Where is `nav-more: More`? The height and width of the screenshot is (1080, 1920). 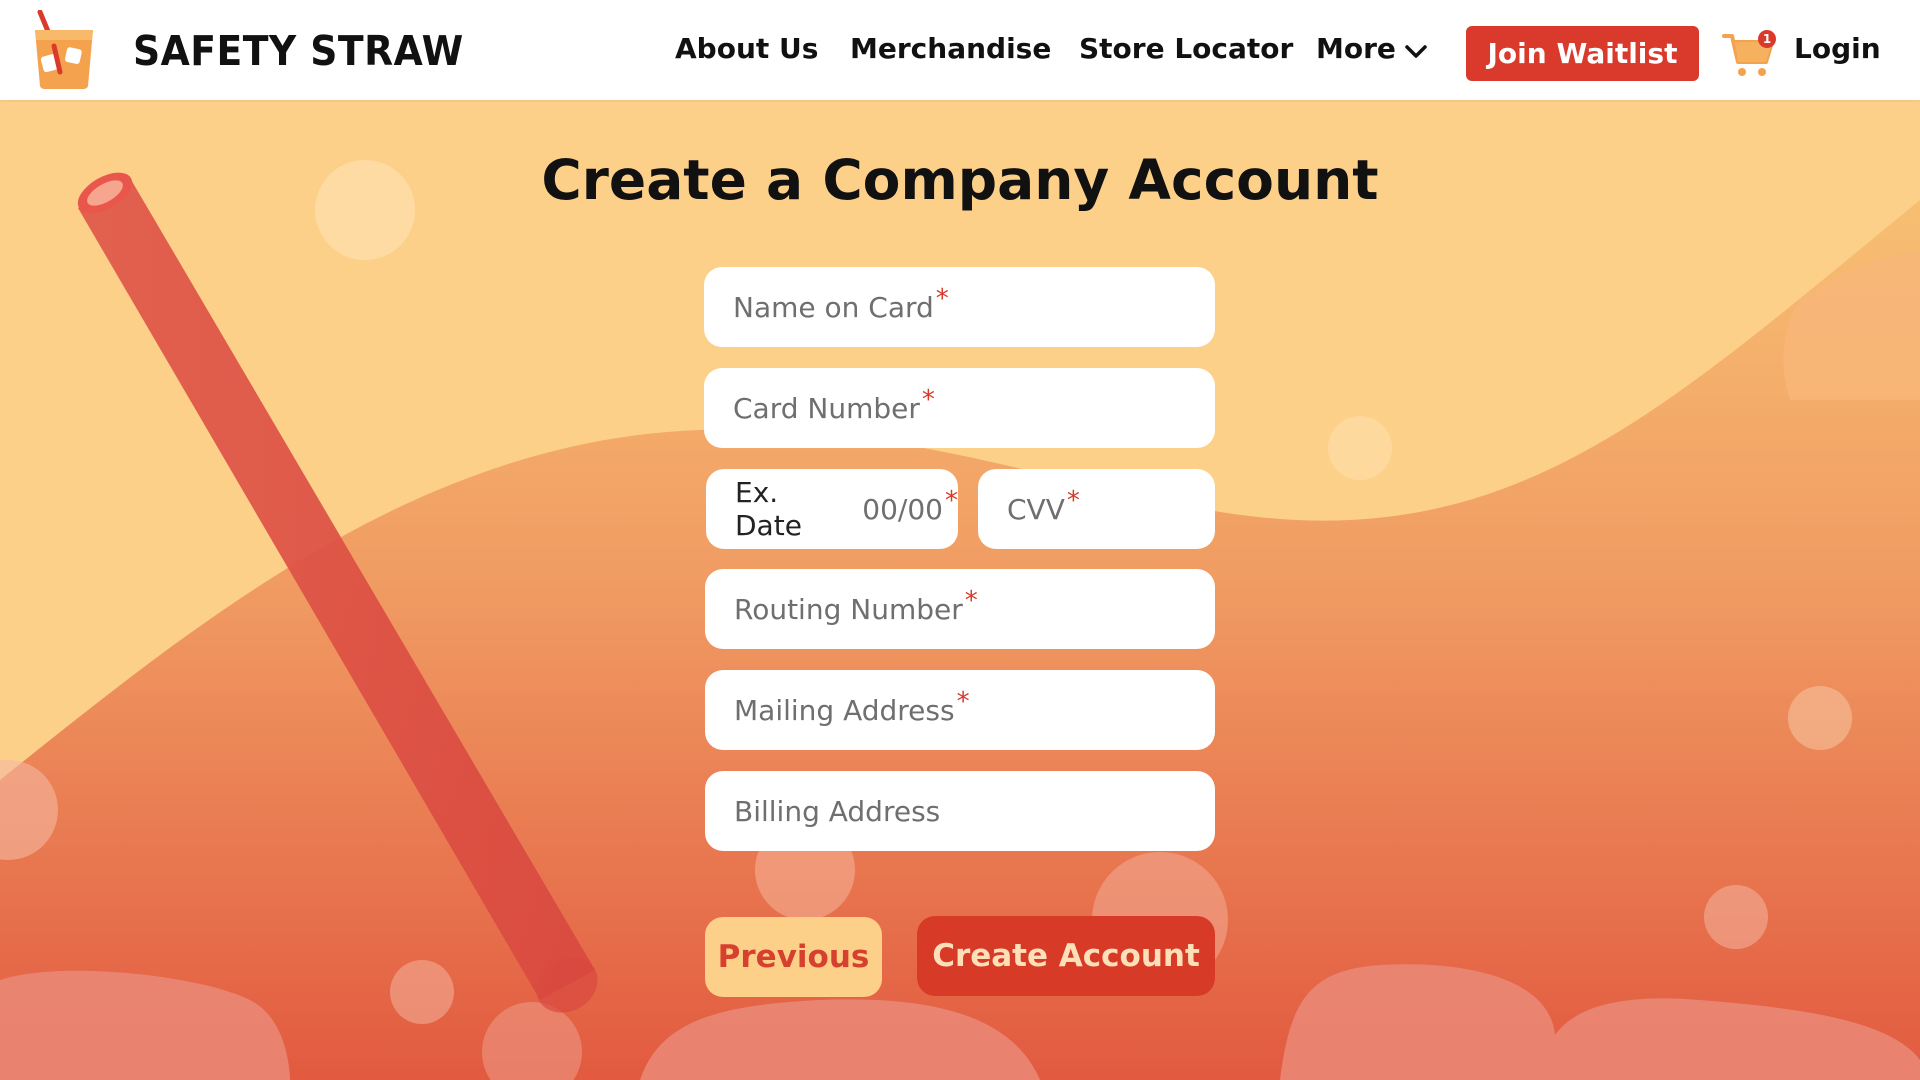 nav-more: More is located at coordinates (1356, 48).